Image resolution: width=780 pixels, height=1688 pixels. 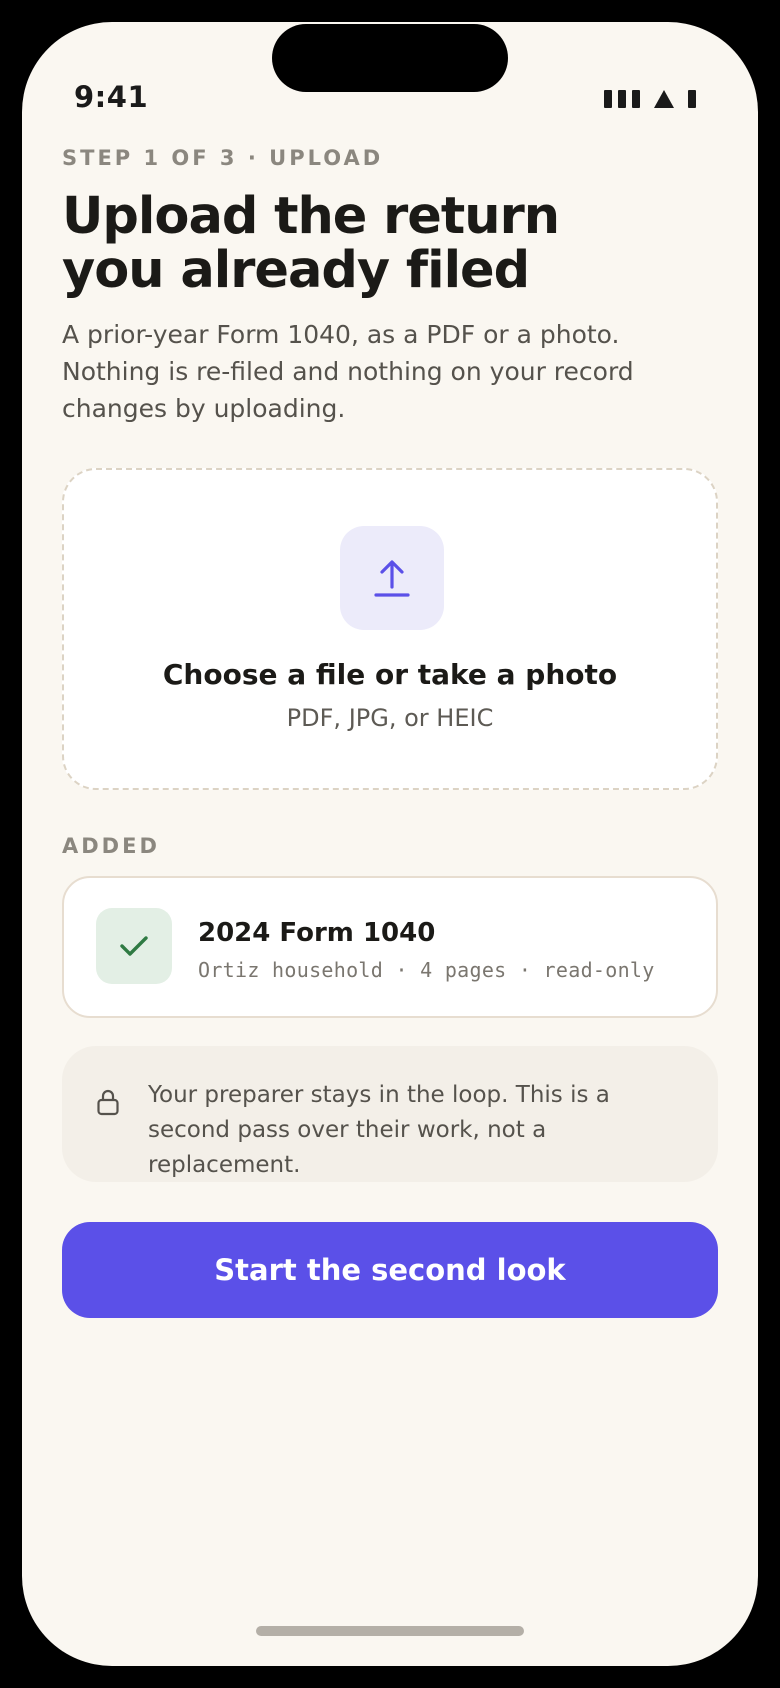 I want to click on added-section-label: ADDED, so click(x=111, y=846).